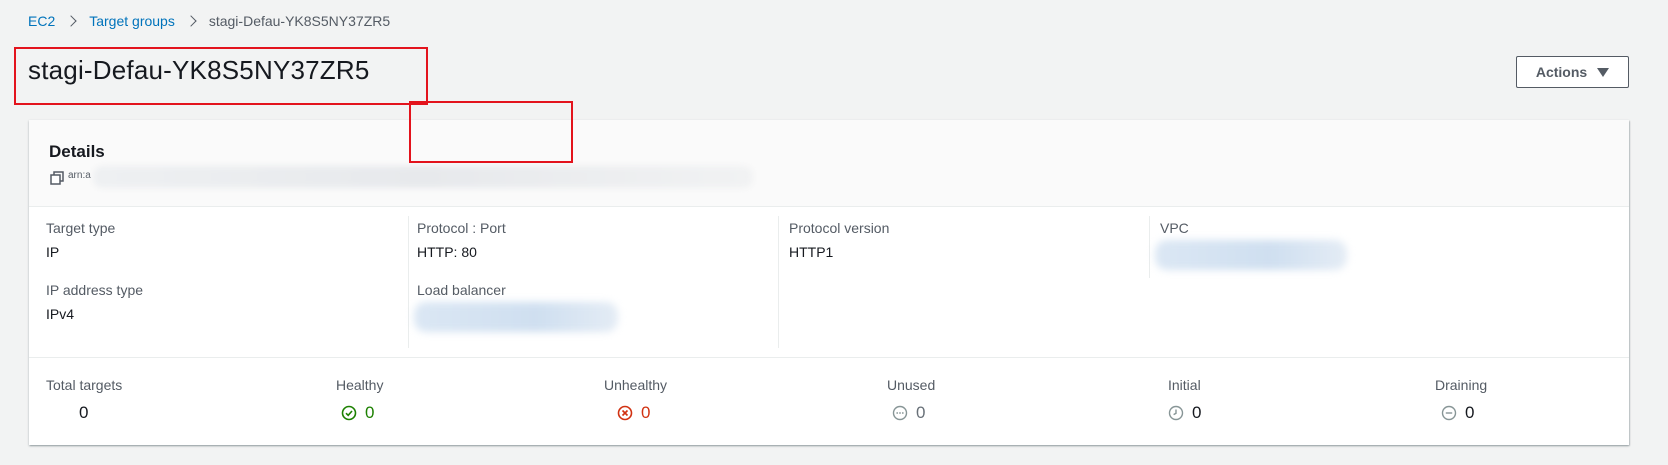 The height and width of the screenshot is (465, 1668). What do you see at coordinates (199, 70) in the screenshot?
I see `page-title: stagi-Defau-YK8S5NY37ZR5` at bounding box center [199, 70].